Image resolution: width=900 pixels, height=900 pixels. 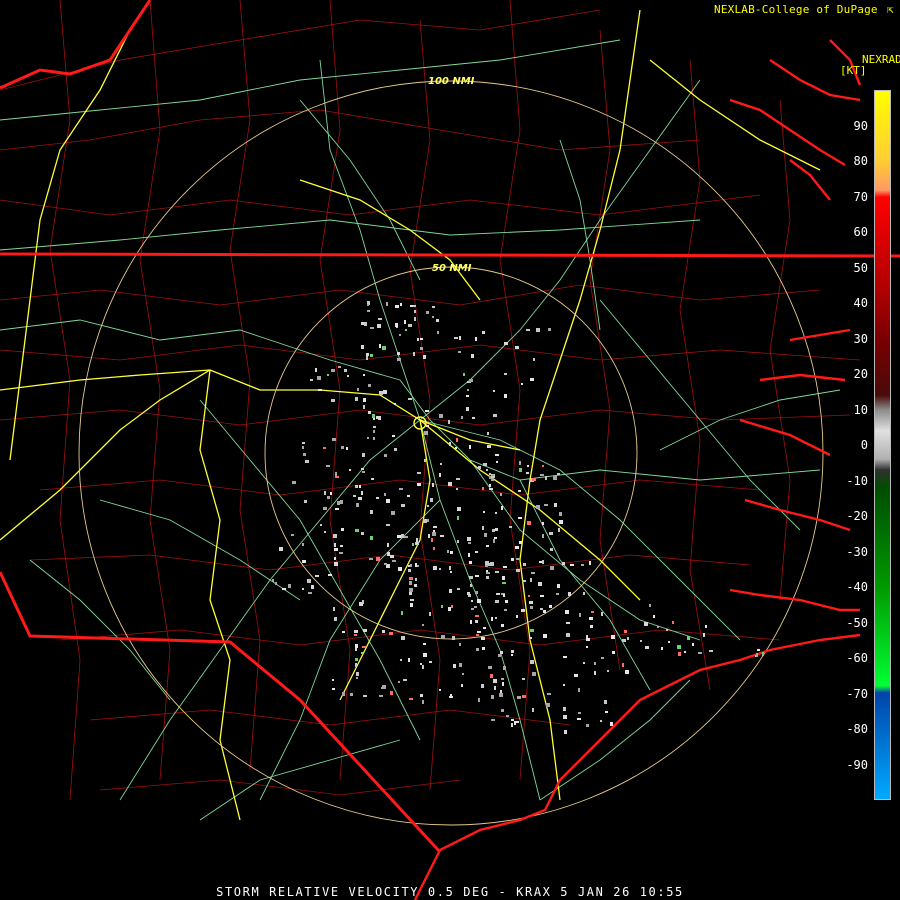 I want to click on ring-label-50: 50 NMI, so click(x=452, y=268).